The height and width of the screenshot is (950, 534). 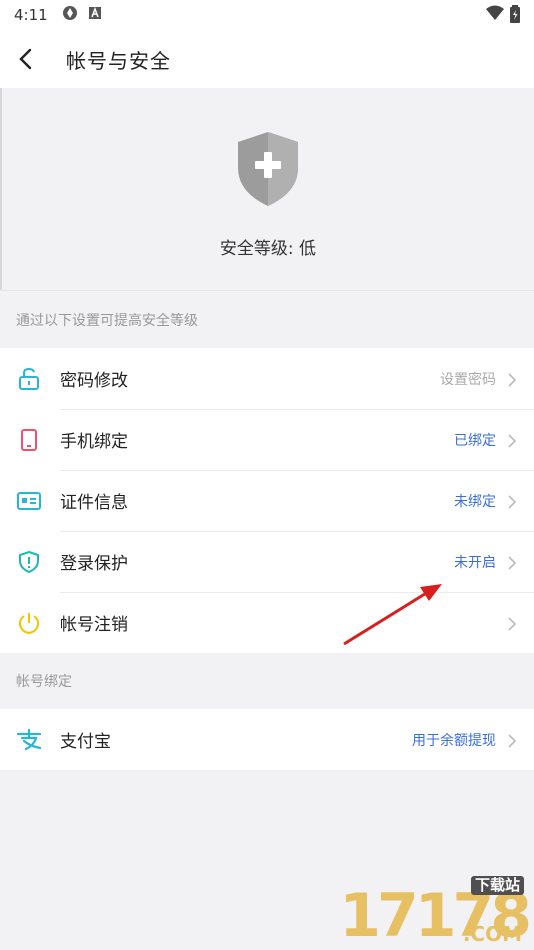 I want to click on list-item-label: 支付宝, so click(x=85, y=742).